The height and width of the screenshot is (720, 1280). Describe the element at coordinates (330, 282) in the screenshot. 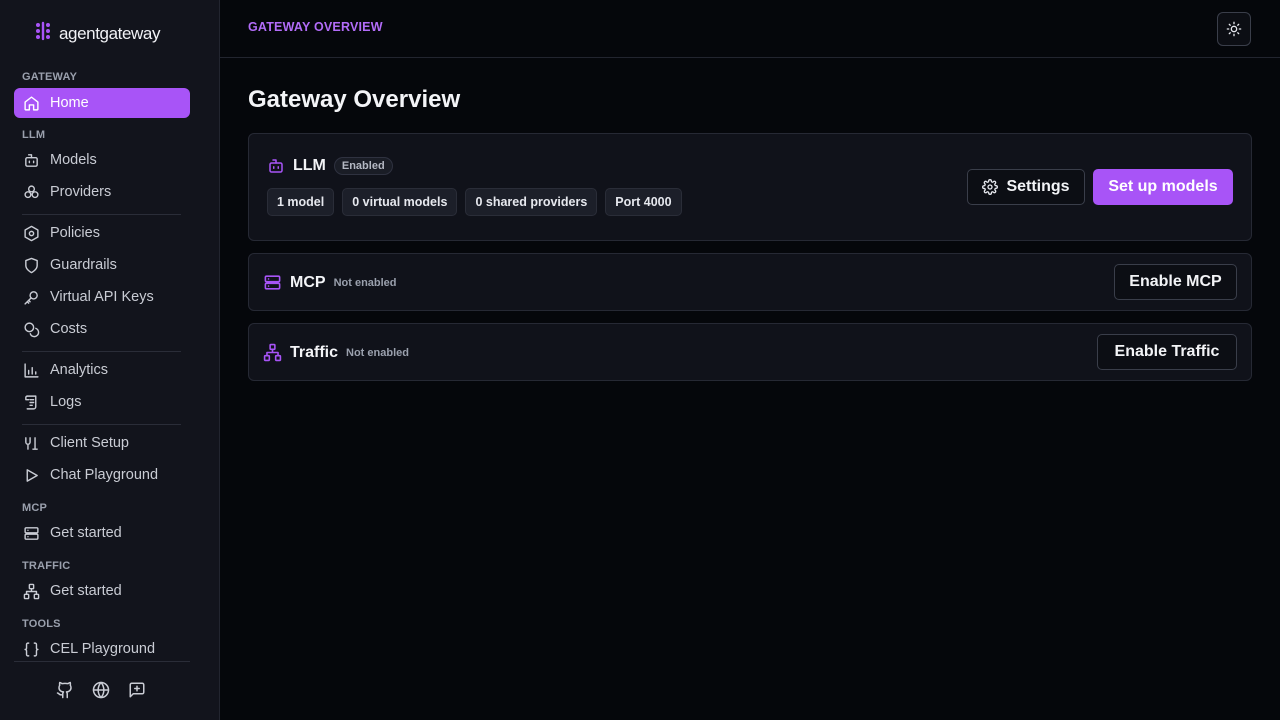

I see `mcp-card-header: MCP Not enabled` at that location.